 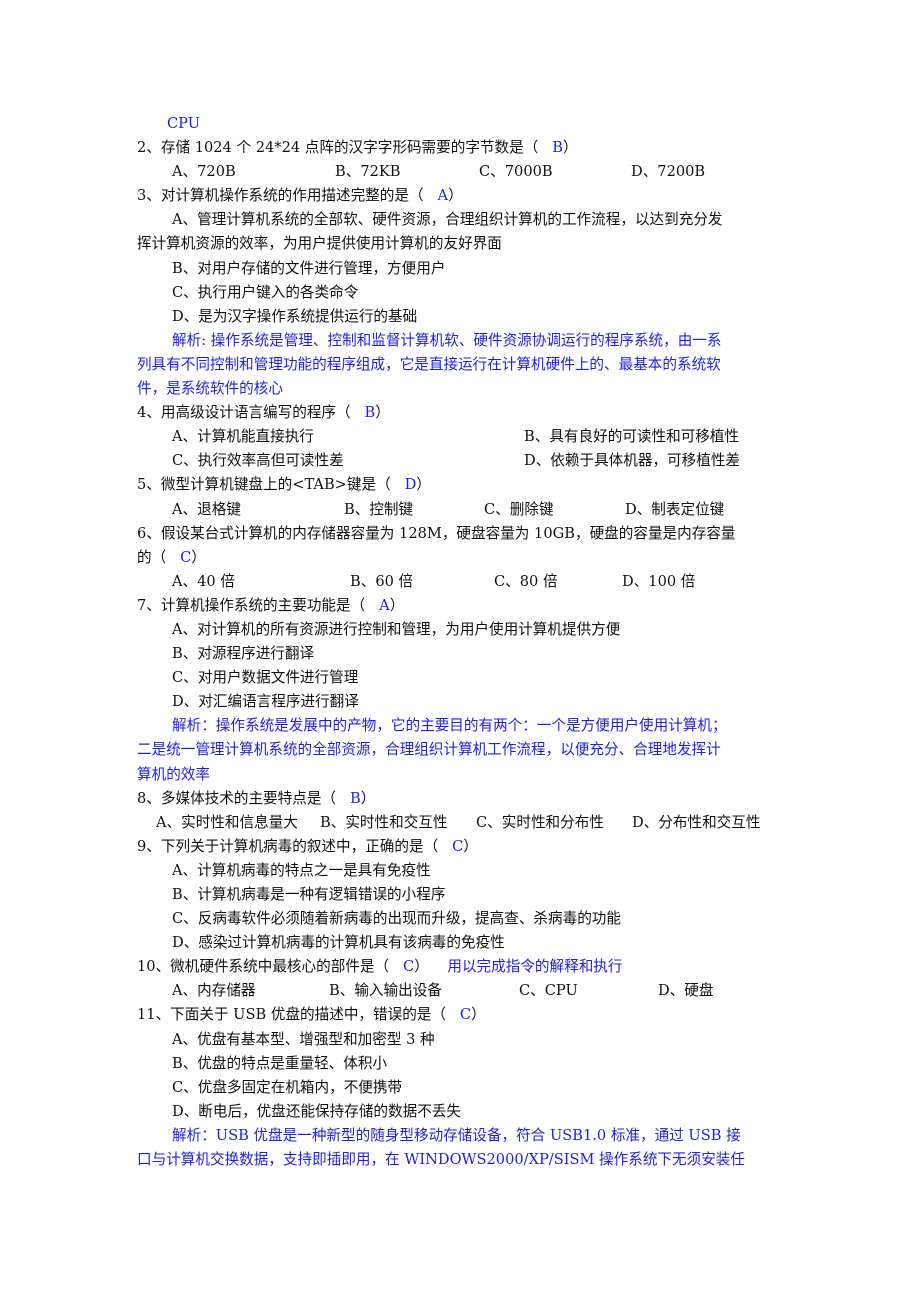 What do you see at coordinates (243, 654) in the screenshot?
I see `option-b: B、对源程序进行翻译` at bounding box center [243, 654].